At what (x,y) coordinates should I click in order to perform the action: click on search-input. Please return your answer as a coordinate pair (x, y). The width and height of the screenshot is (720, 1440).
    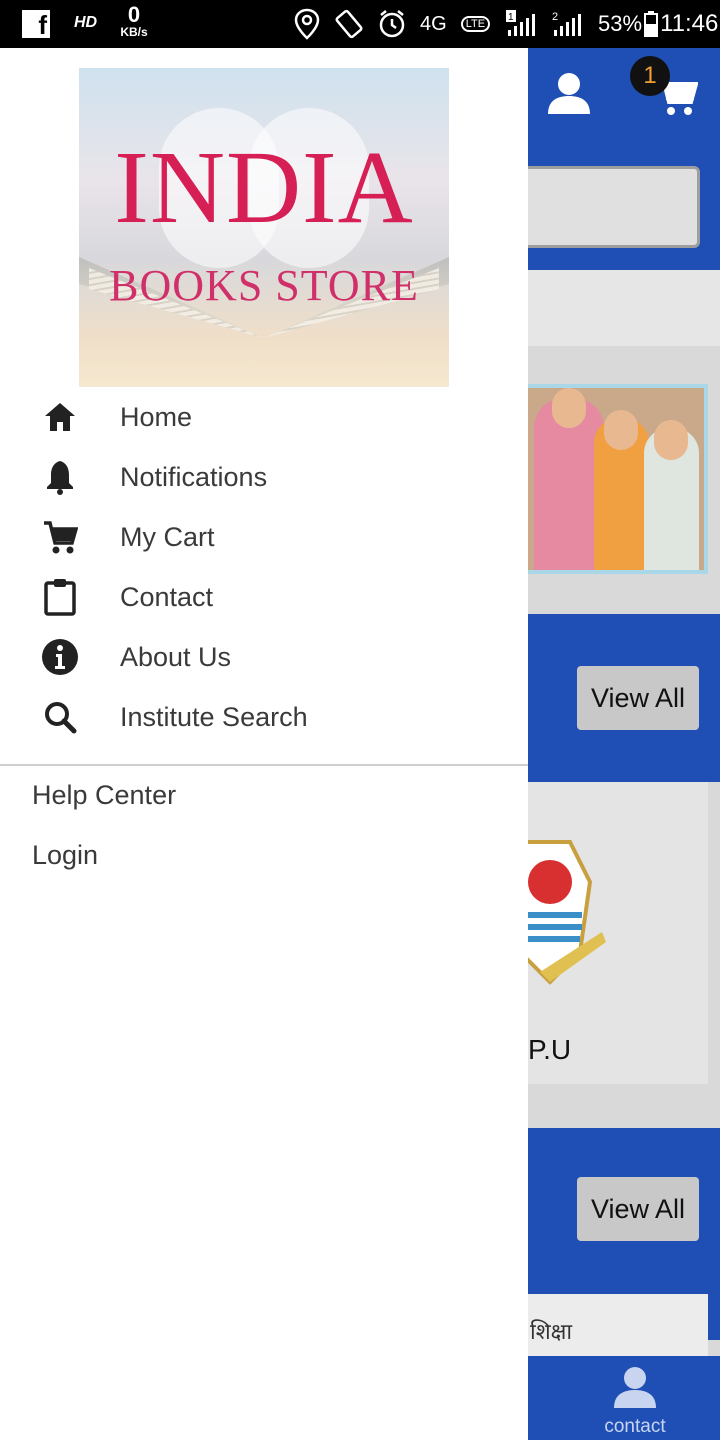
    Looking at the image, I should click on (600, 207).